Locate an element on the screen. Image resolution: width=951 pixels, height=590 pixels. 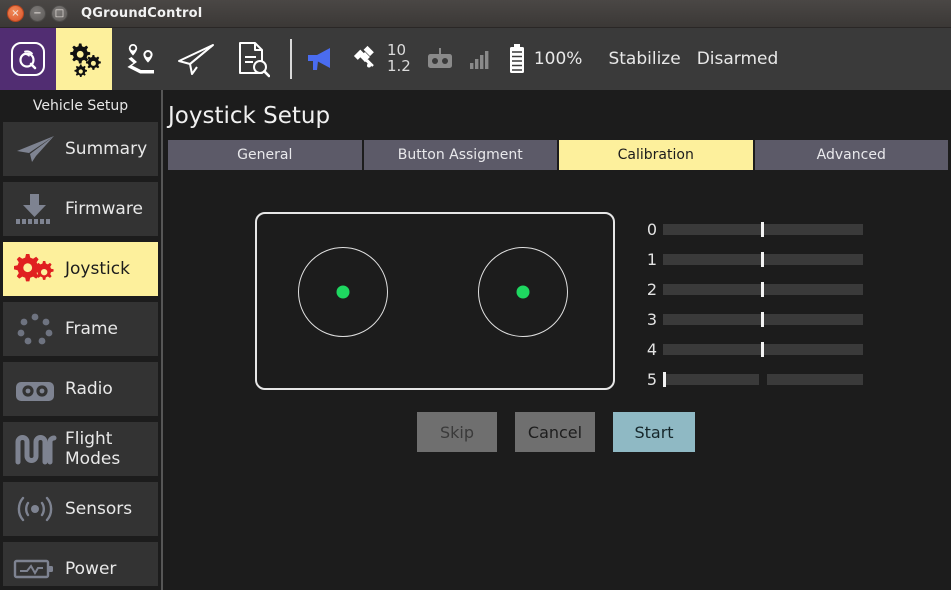
sidebar-item-label: Joystick is located at coordinates (97, 269).